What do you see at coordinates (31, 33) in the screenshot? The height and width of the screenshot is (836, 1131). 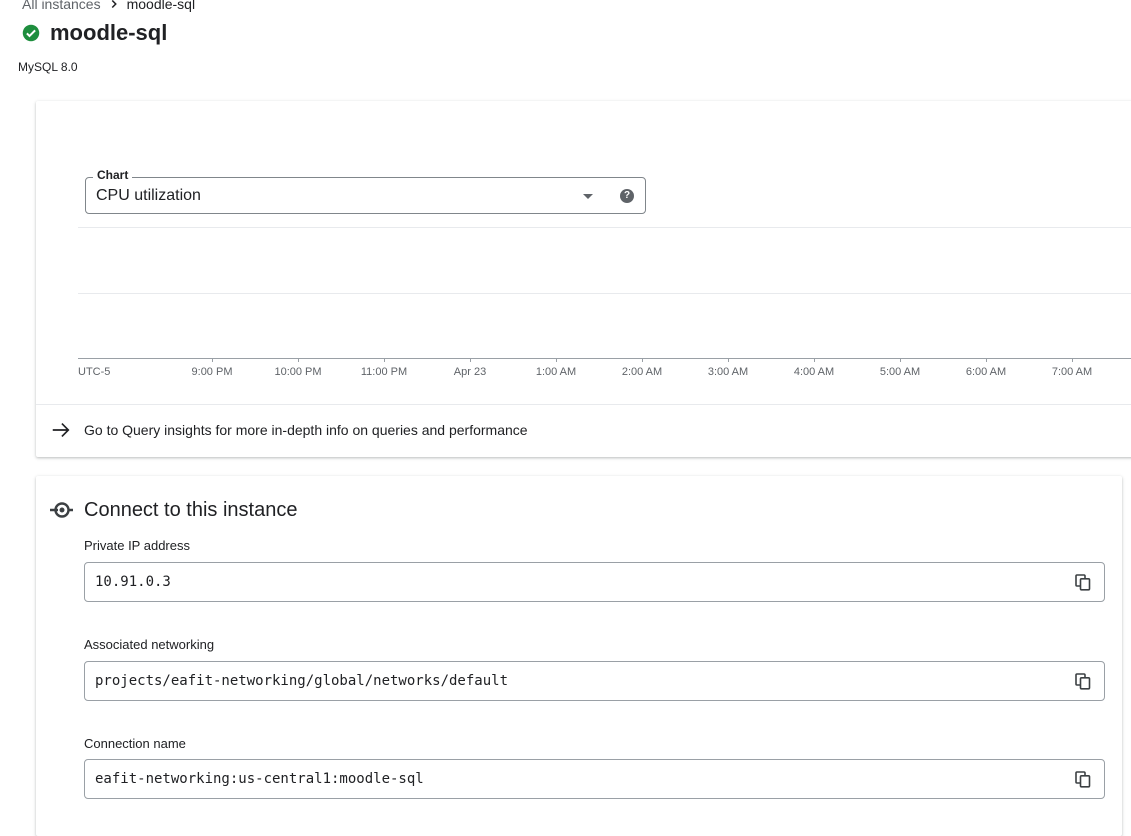 I see `check-circle-icon` at bounding box center [31, 33].